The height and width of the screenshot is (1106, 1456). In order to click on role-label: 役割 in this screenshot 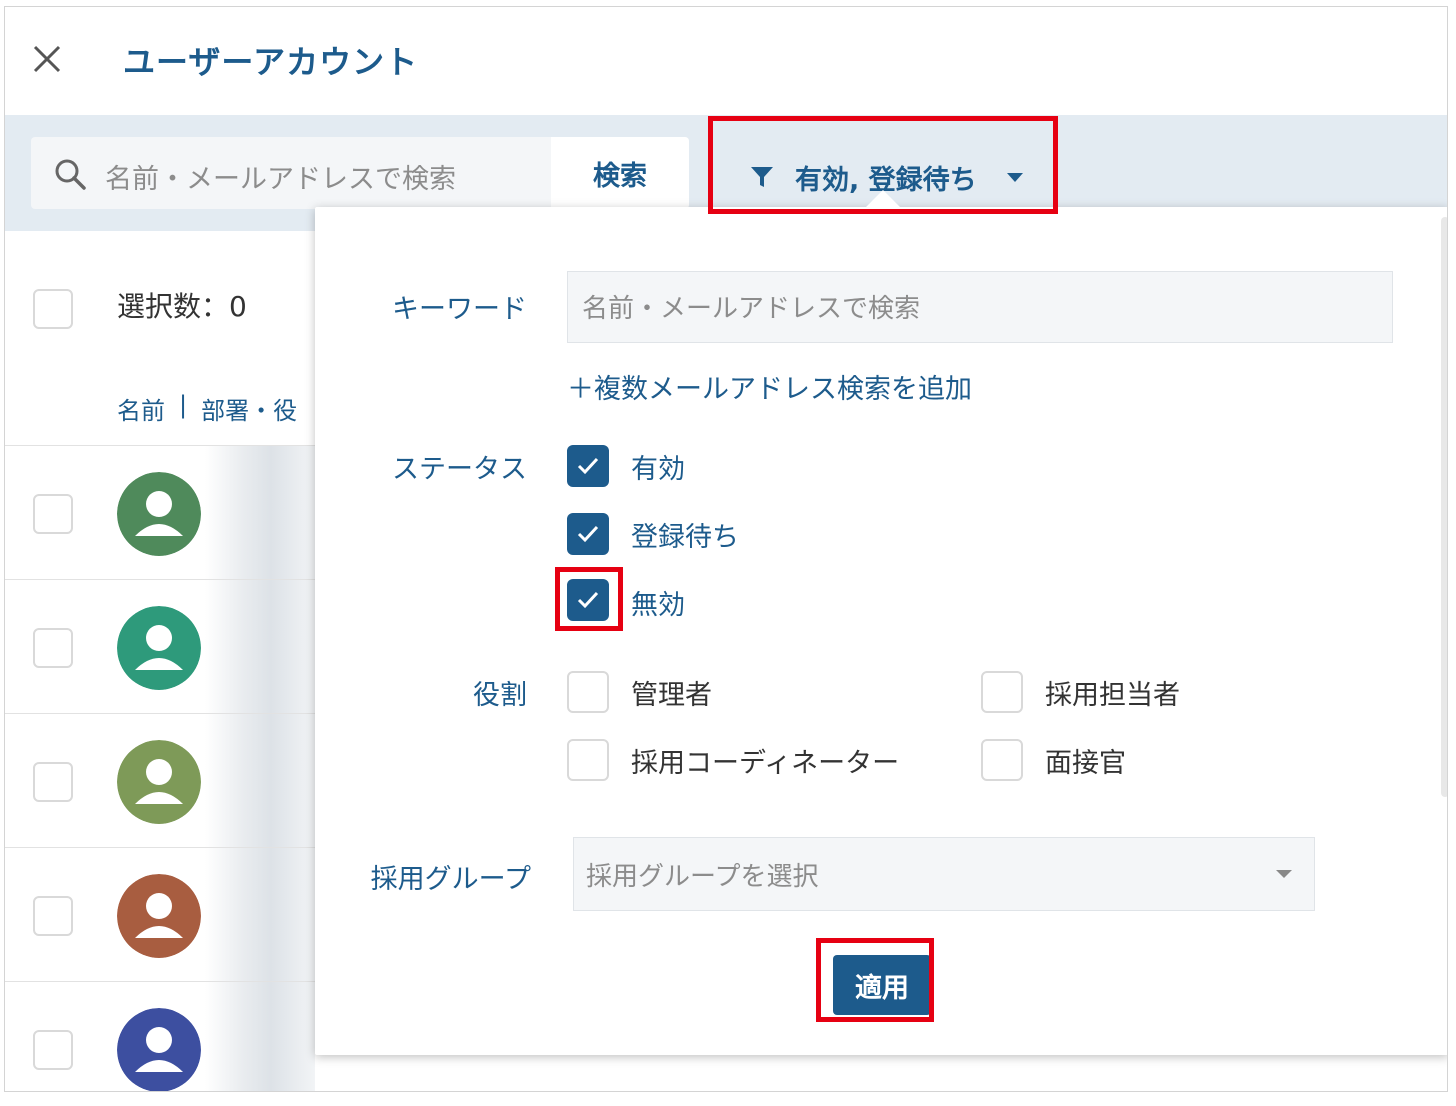, I will do `click(500, 695)`.